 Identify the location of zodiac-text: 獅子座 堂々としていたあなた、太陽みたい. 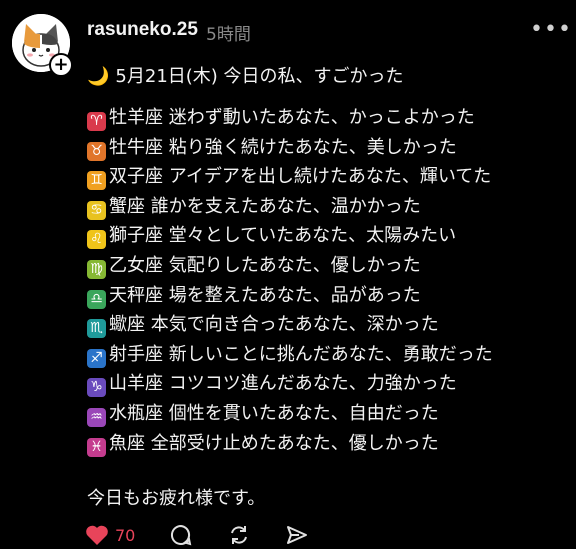
(283, 236).